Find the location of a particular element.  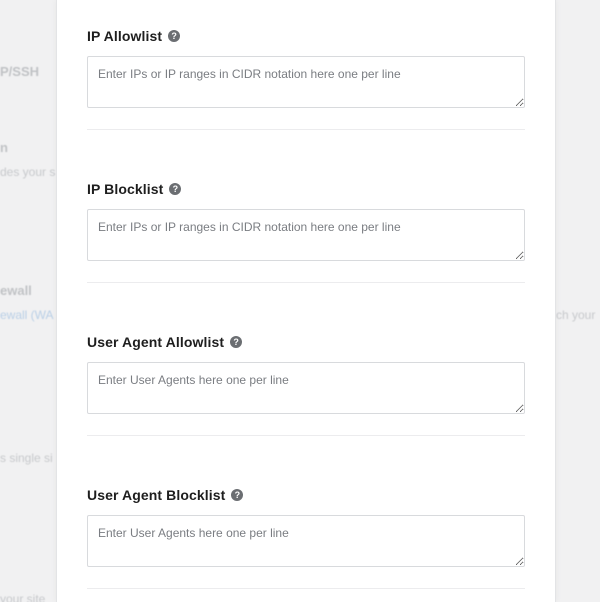

section-header: IP Blocklist ? is located at coordinates (134, 189).